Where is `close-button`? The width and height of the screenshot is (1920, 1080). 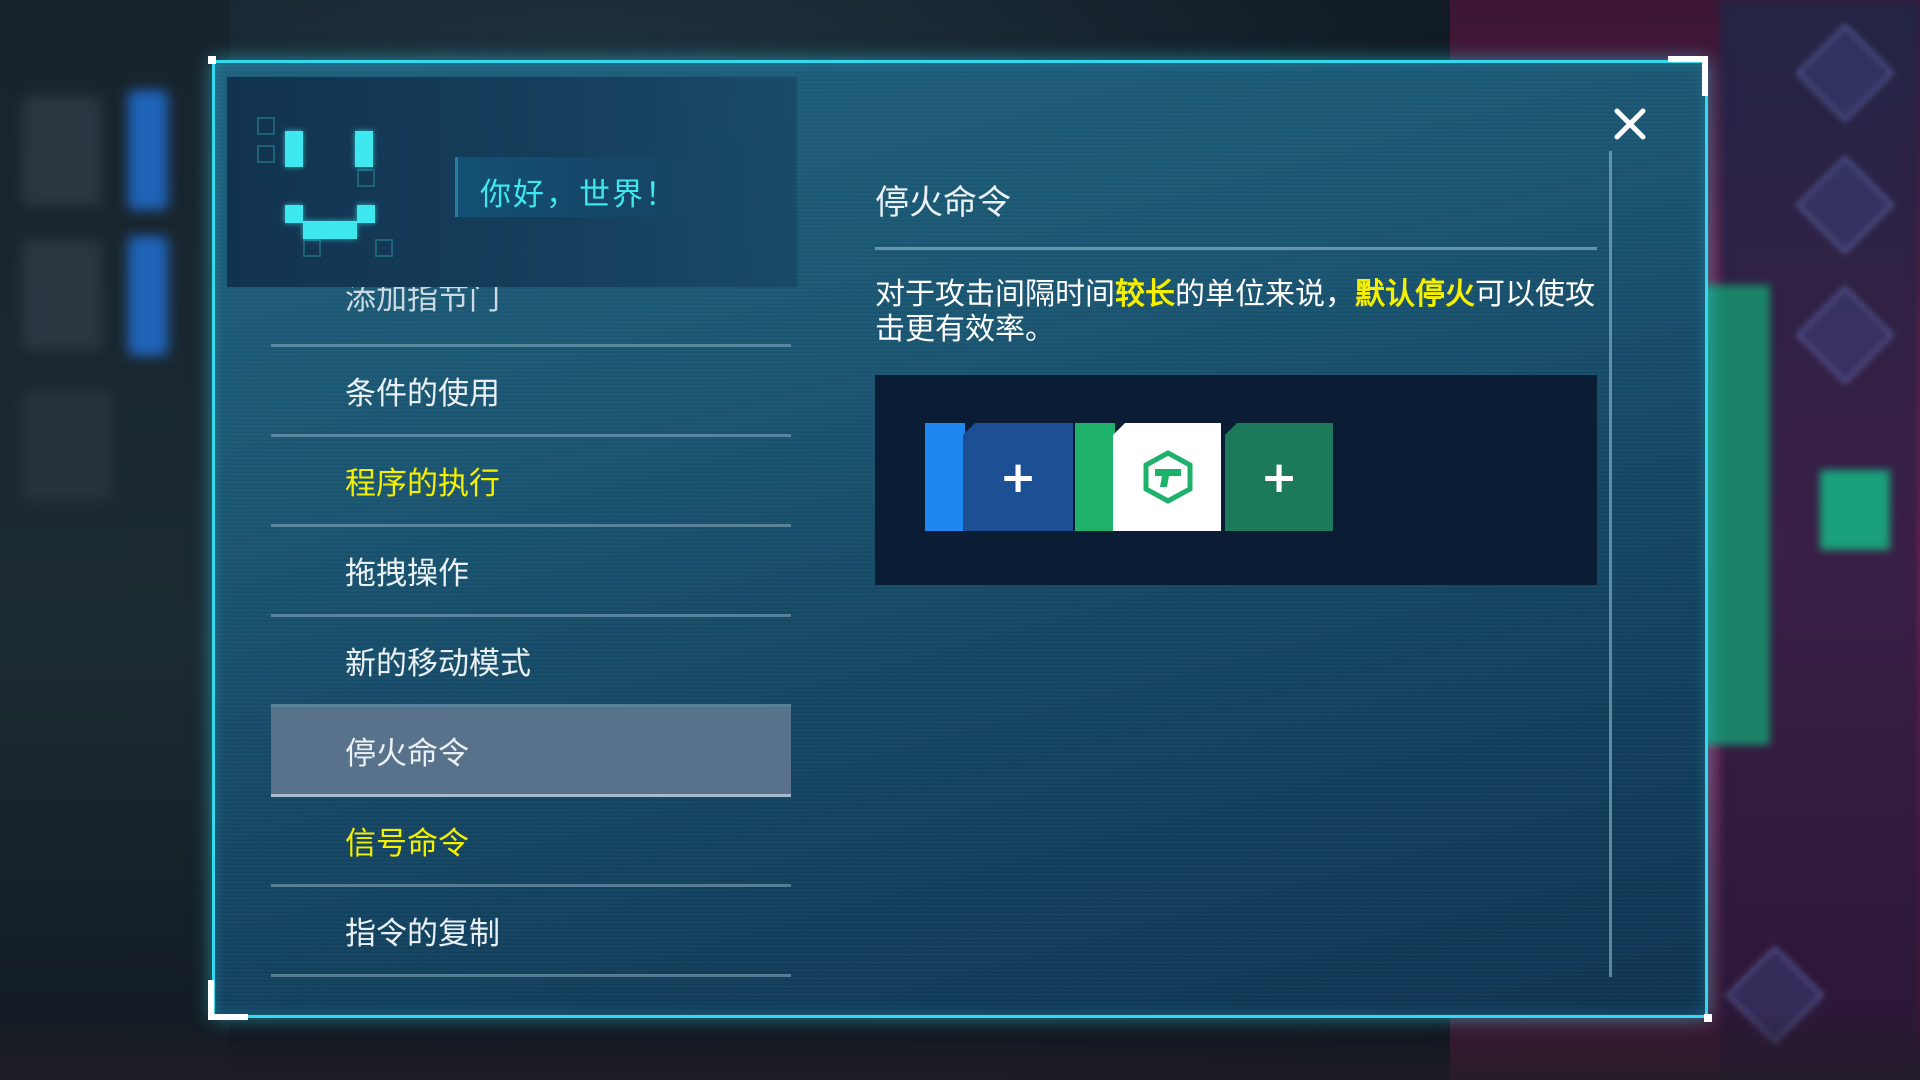
close-button is located at coordinates (1630, 124).